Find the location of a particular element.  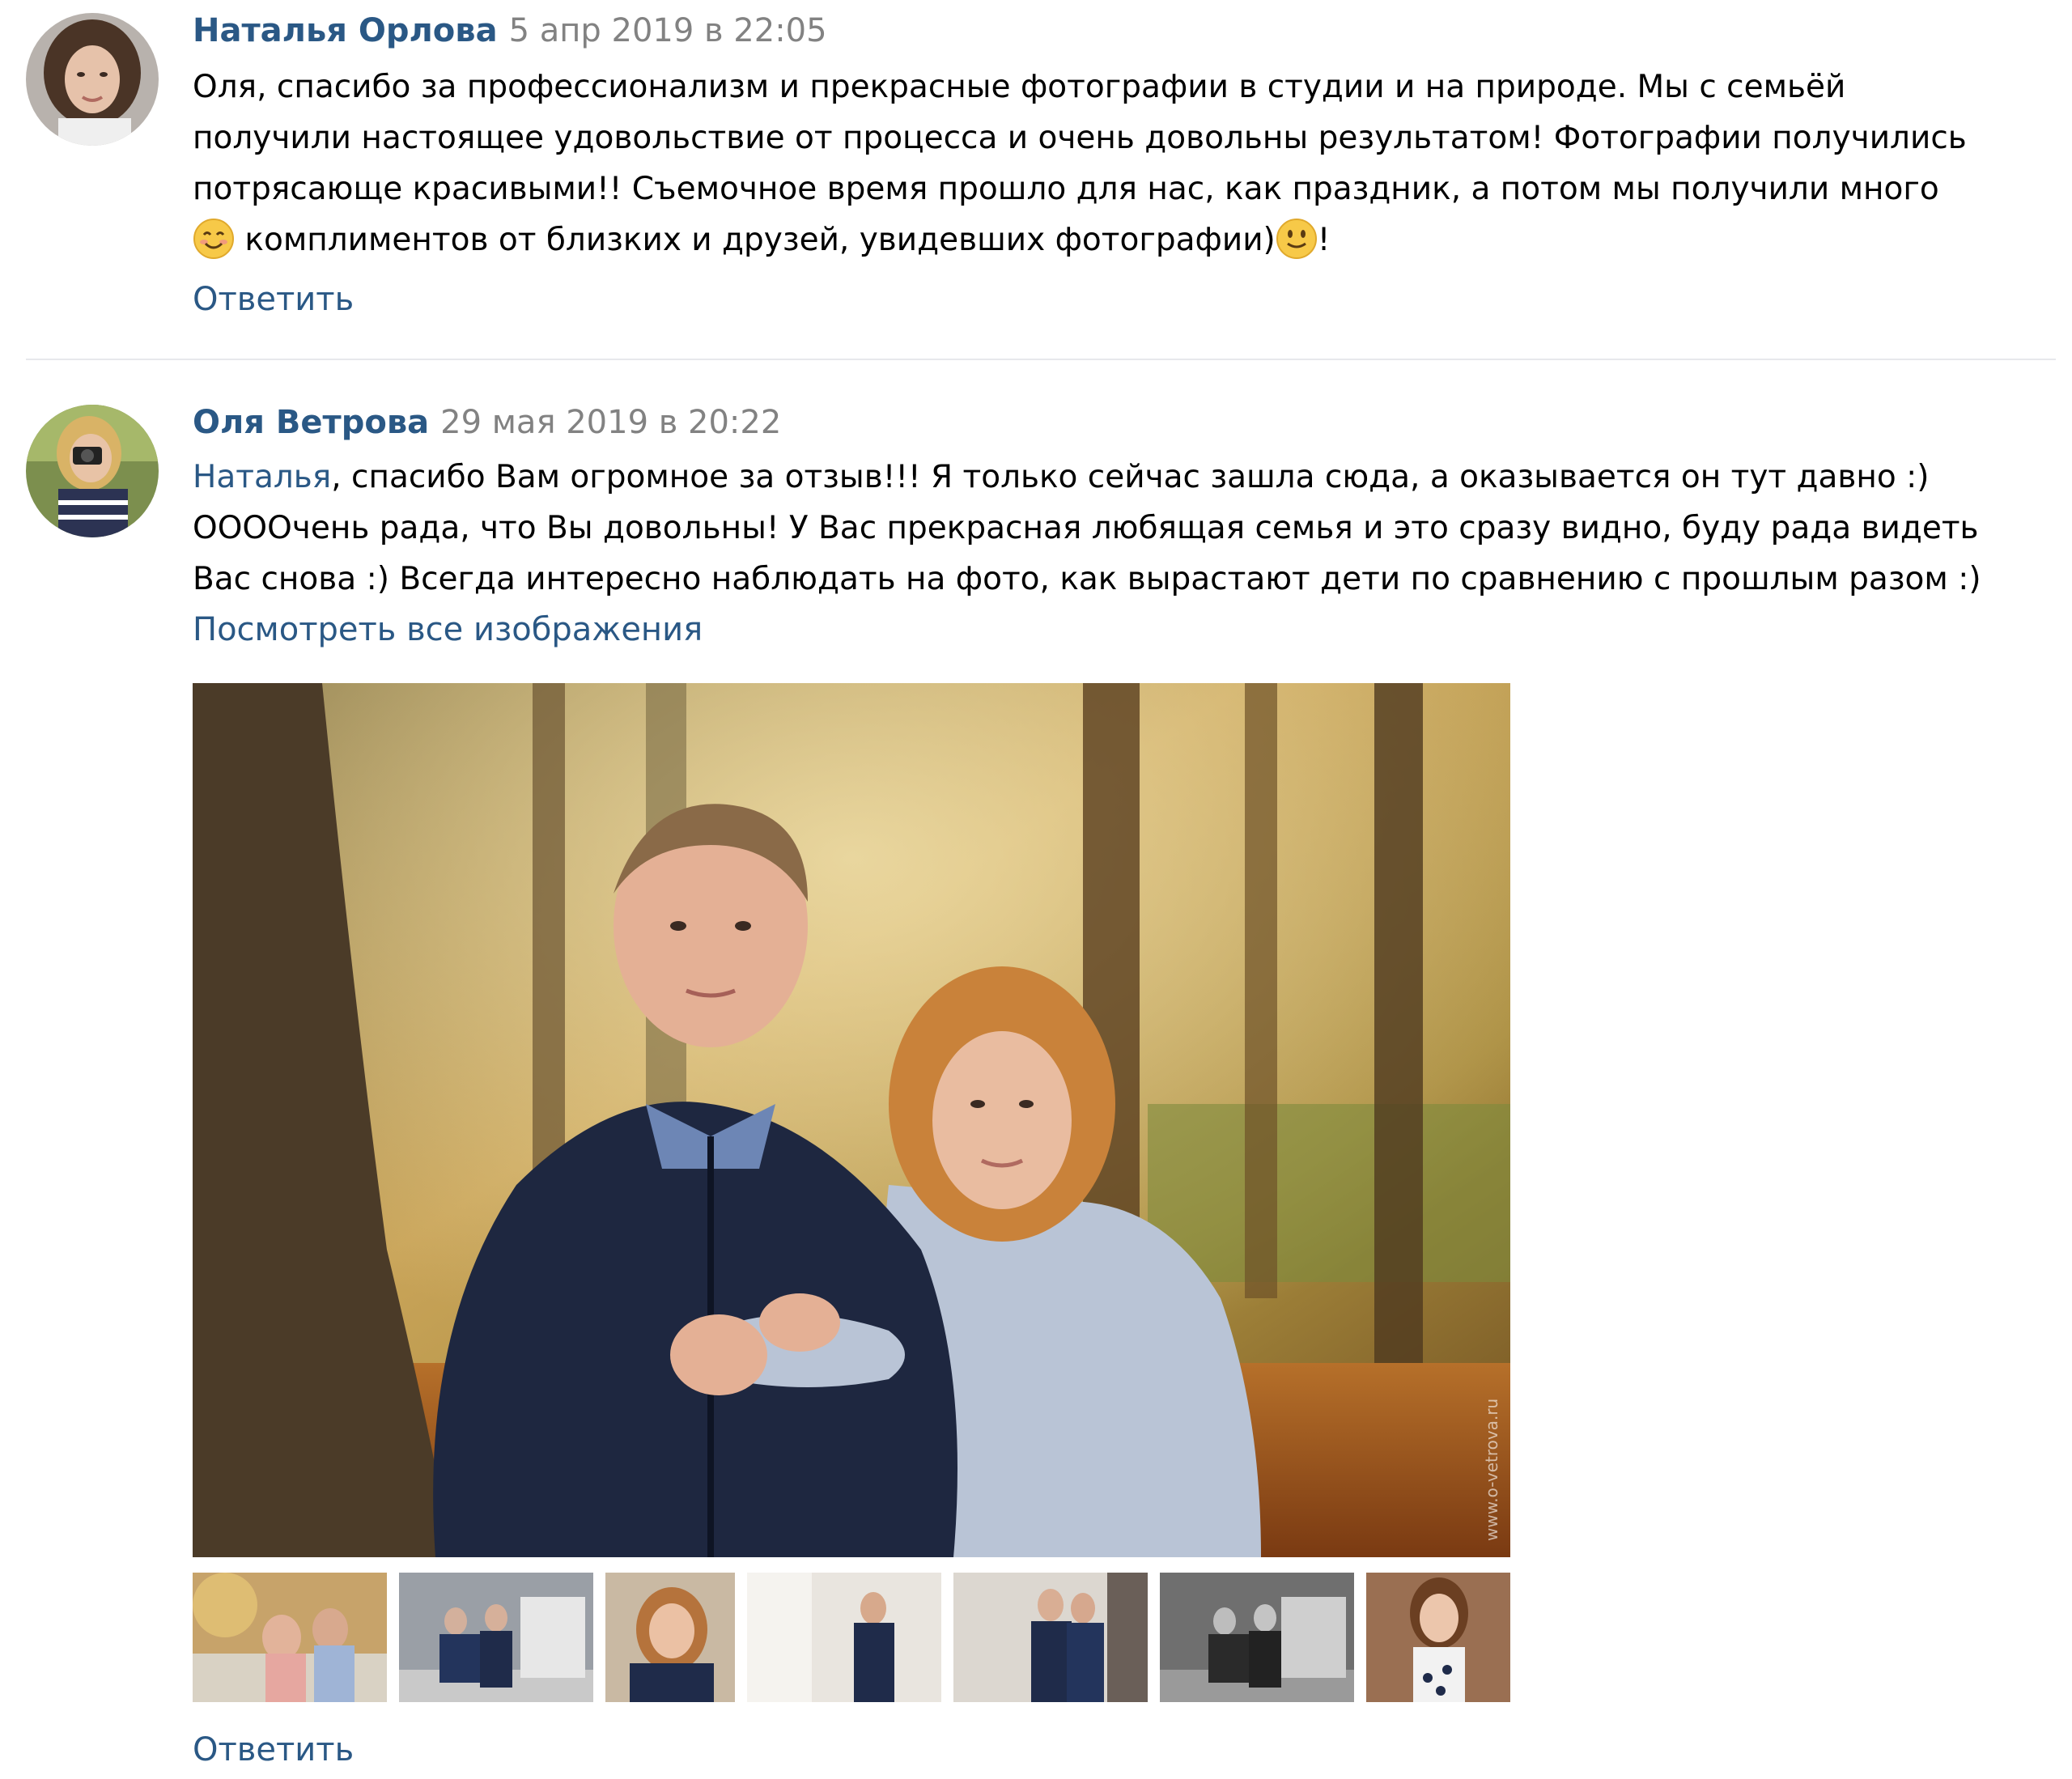

comment-header: Оля Ветрова 29 мая 2019 в 20:22 is located at coordinates (487, 423).